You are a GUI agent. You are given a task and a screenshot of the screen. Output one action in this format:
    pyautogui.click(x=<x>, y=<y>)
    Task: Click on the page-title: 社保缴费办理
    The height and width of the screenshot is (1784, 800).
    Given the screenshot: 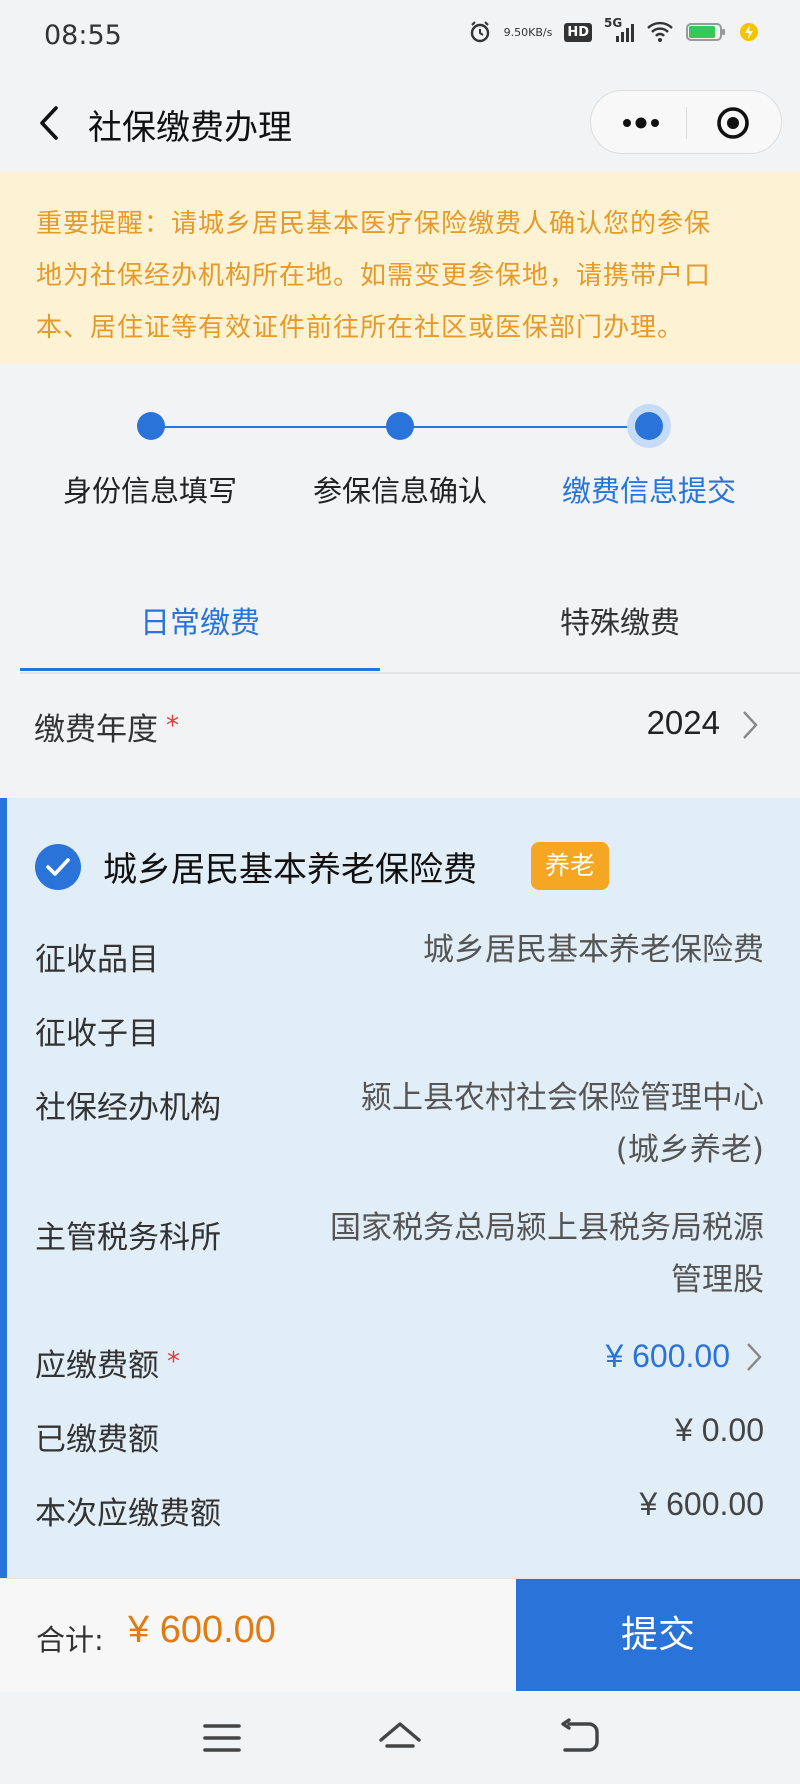 What is the action you would take?
    pyautogui.click(x=190, y=128)
    